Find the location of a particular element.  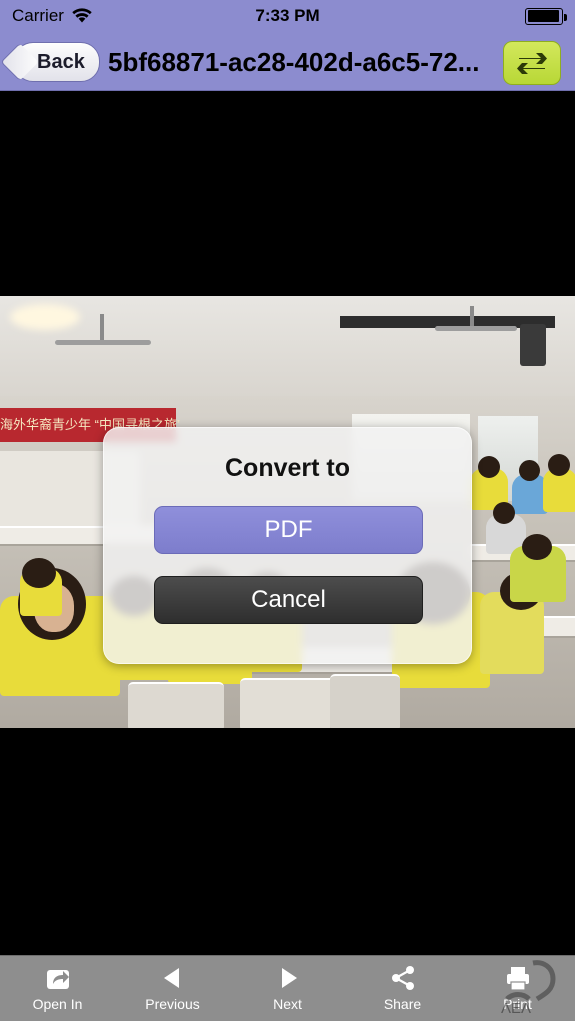

convert-to-alert: Convert to PDF Cancel is located at coordinates (287, 545).